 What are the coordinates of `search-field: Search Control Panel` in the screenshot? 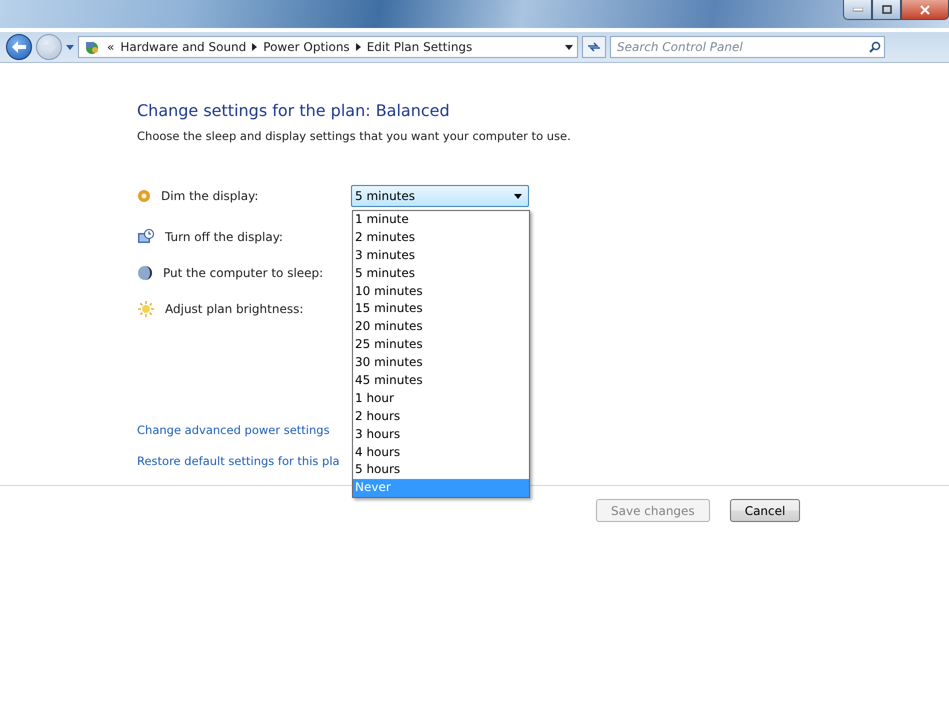 It's located at (747, 47).